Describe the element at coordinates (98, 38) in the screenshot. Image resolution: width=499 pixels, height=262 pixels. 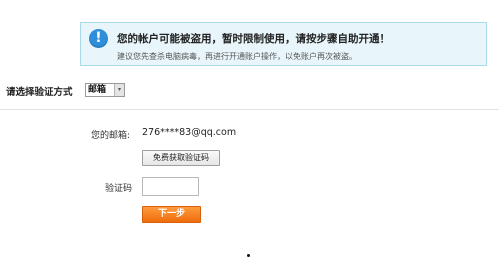
I see `info-icon: !` at that location.